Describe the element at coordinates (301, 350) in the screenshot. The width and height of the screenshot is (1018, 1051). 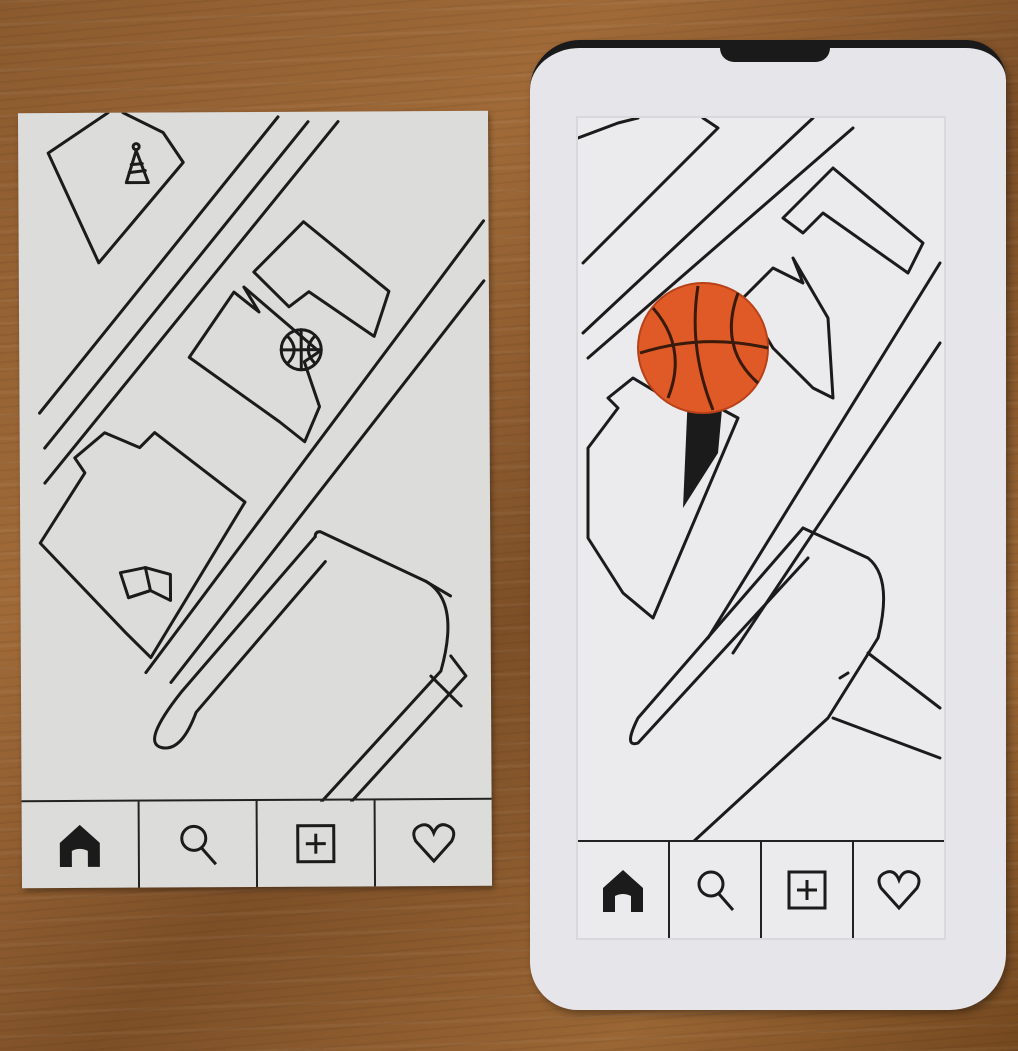
I see `basketball-icon` at that location.